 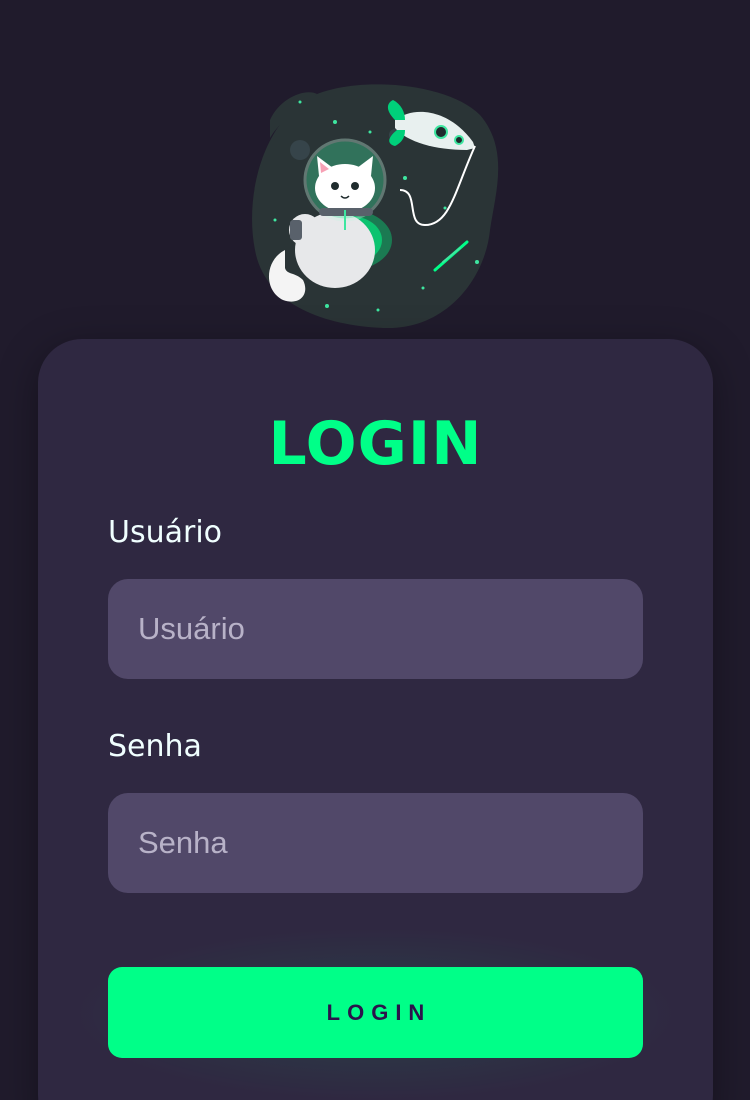 What do you see at coordinates (375, 206) in the screenshot?
I see `astronaut-cat-illustration` at bounding box center [375, 206].